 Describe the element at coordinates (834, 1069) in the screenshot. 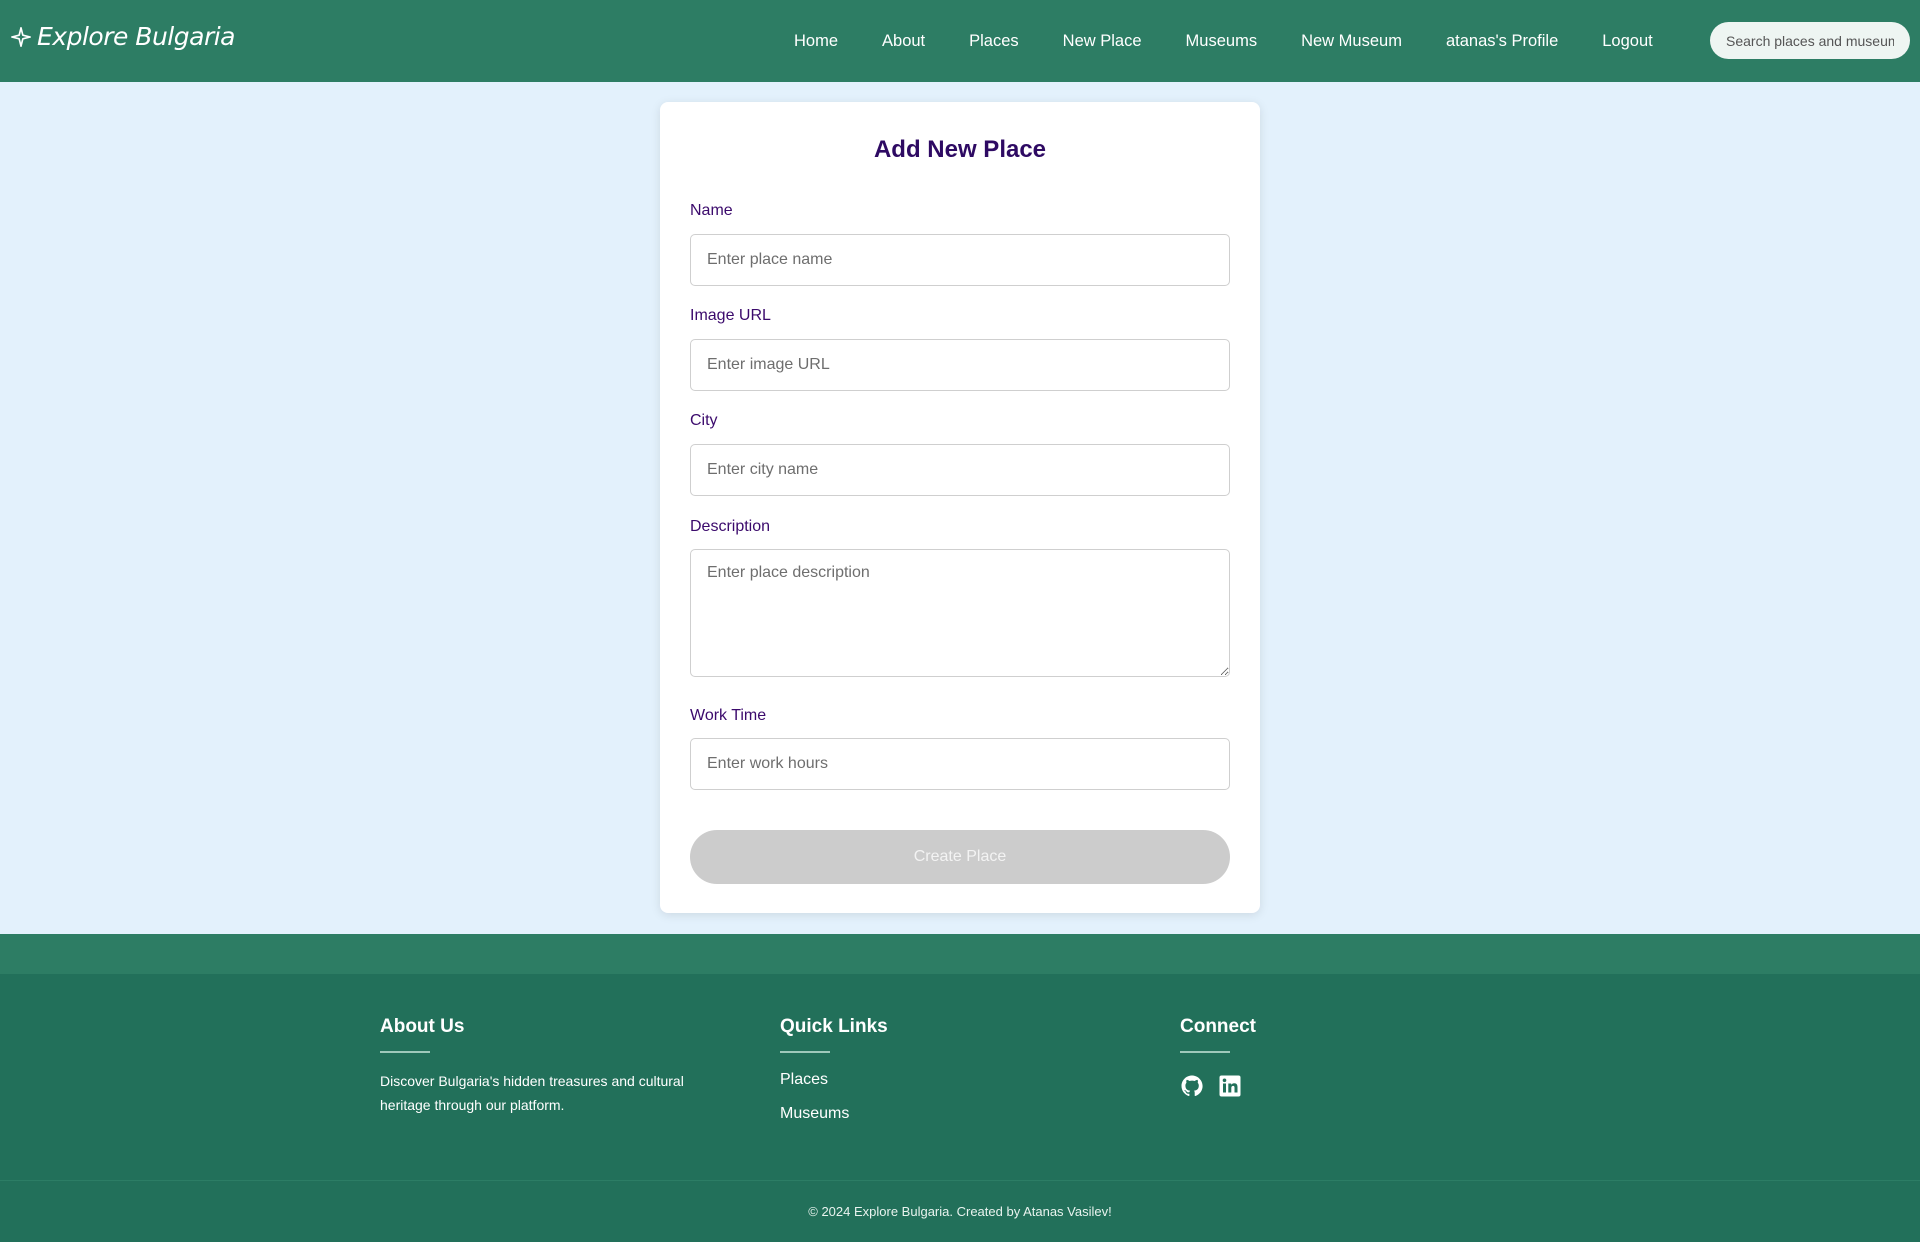

I see `footer-quick-links: Quick Links Places Museums` at that location.